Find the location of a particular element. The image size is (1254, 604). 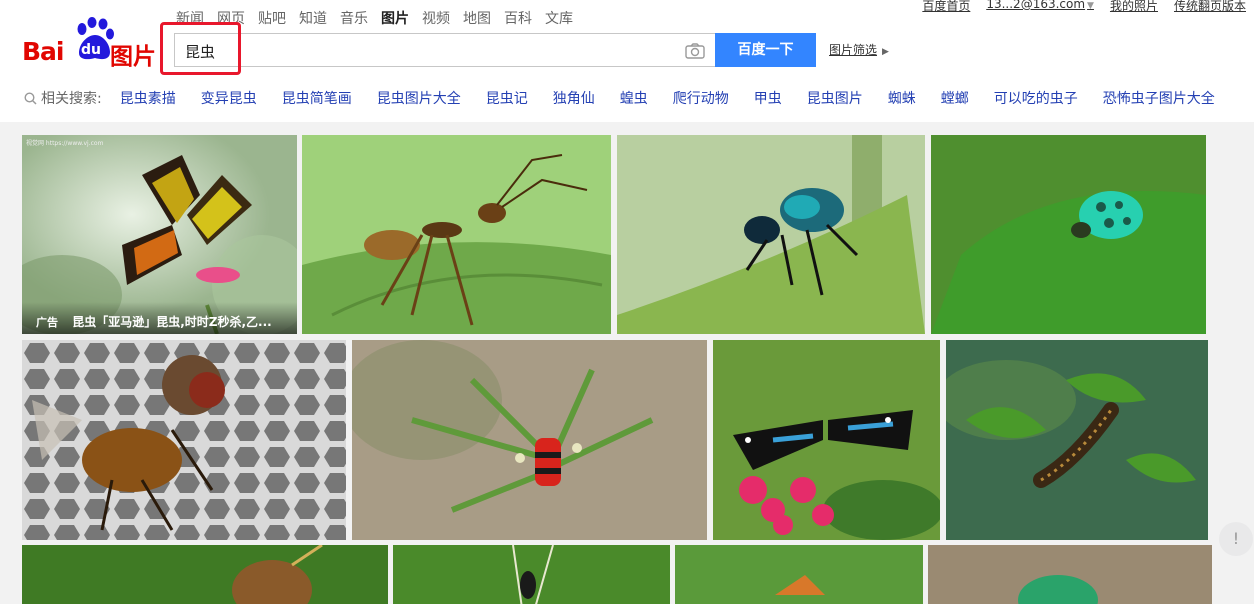

result-image-green-beetle is located at coordinates (1068, 234).